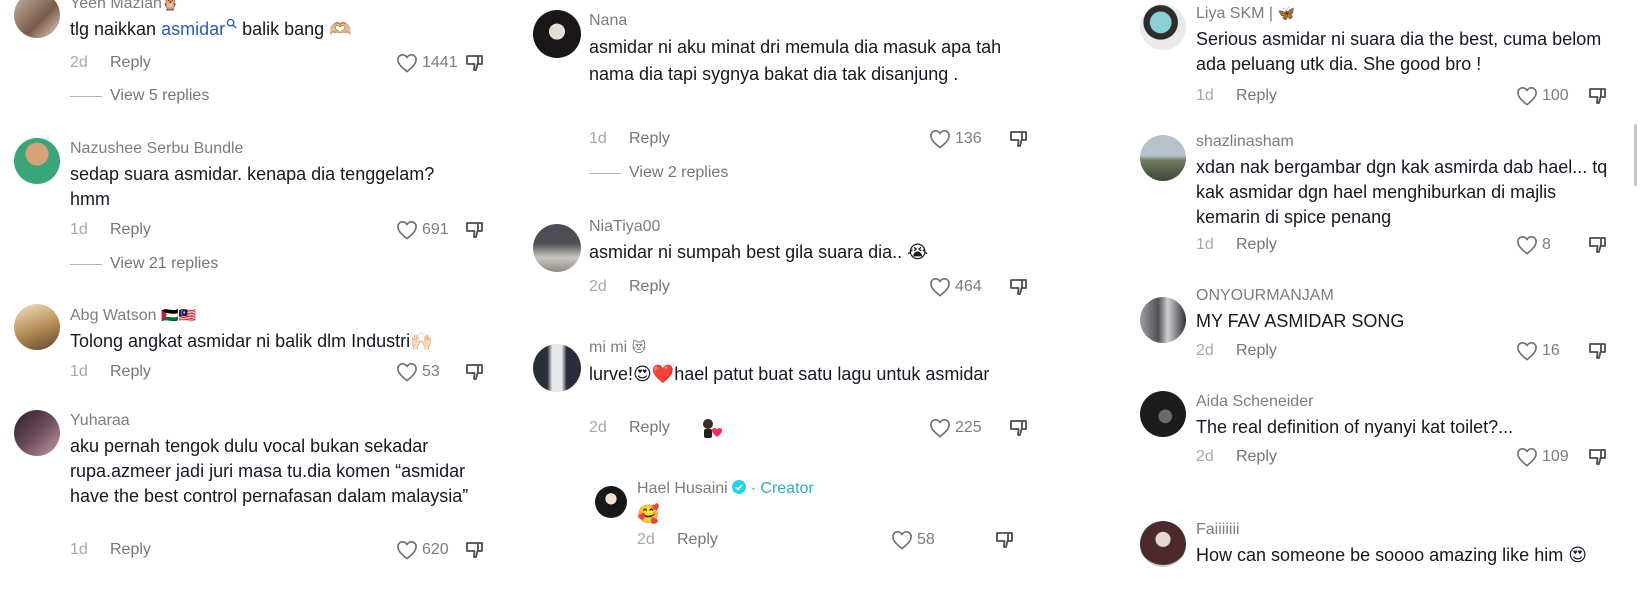 The image size is (1640, 595). Describe the element at coordinates (294, 29) in the screenshot. I see `comment-text-part: balik bang 🫶🏼` at that location.